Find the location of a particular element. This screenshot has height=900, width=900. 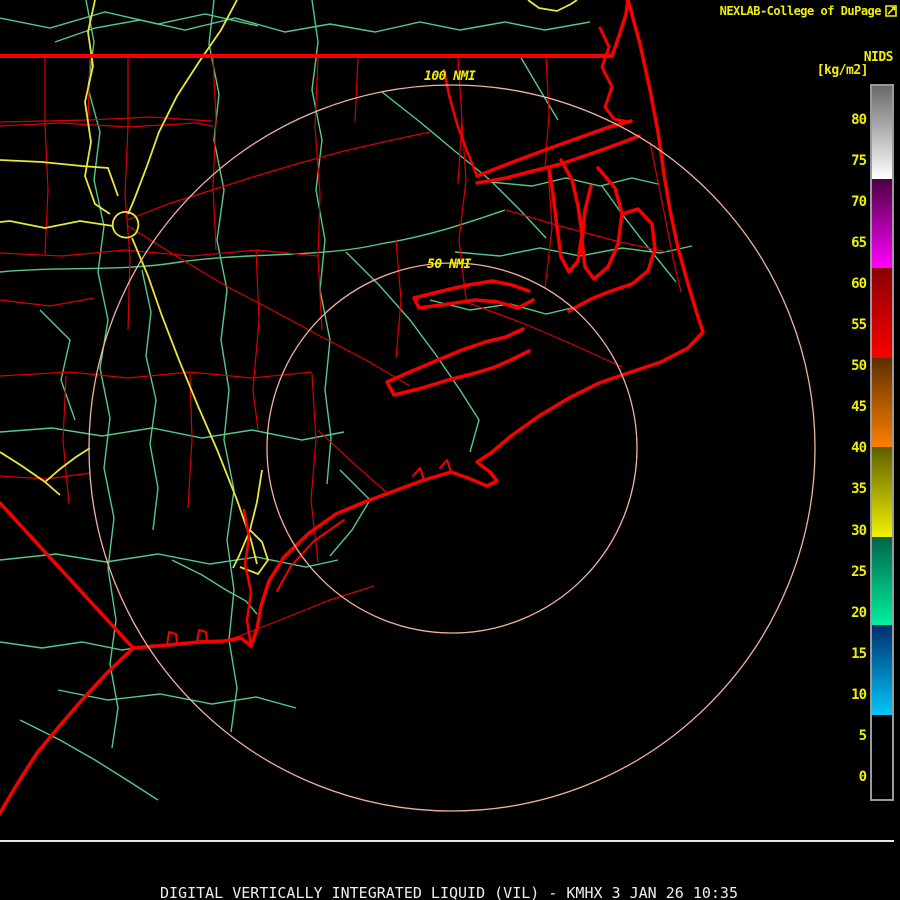

colorbar-tick-label: 40 is located at coordinates (859, 448).